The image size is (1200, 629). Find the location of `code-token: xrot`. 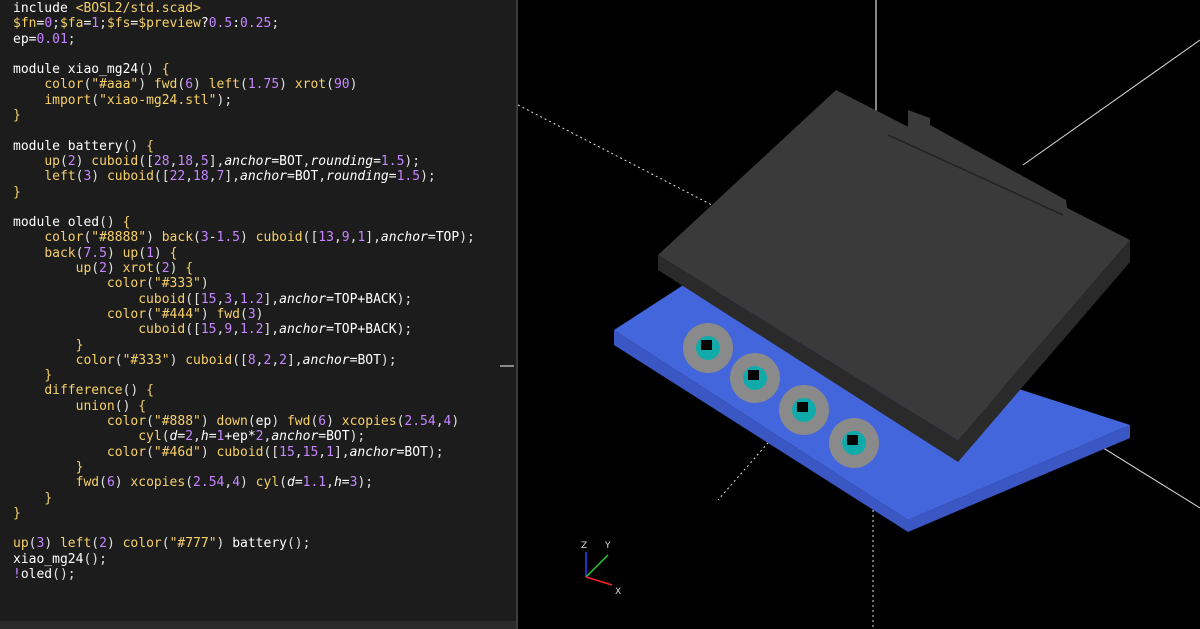

code-token: xrot is located at coordinates (138, 269).